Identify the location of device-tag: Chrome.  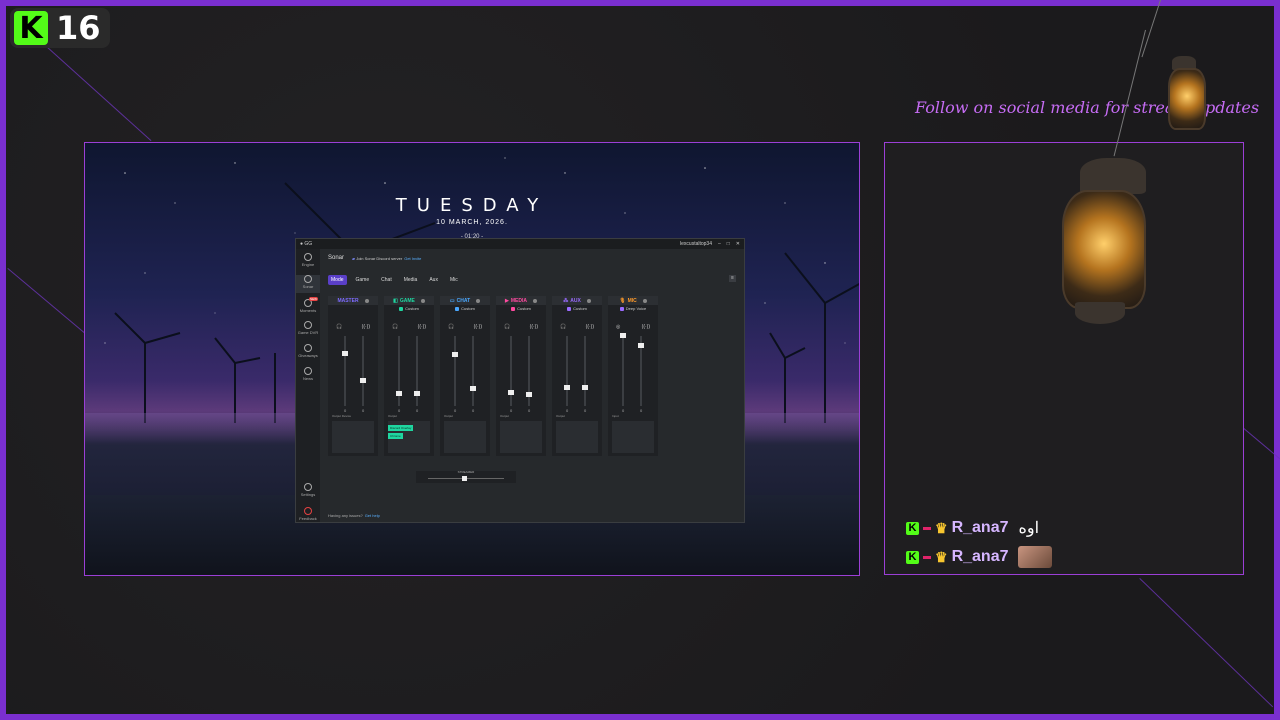
(395, 436).